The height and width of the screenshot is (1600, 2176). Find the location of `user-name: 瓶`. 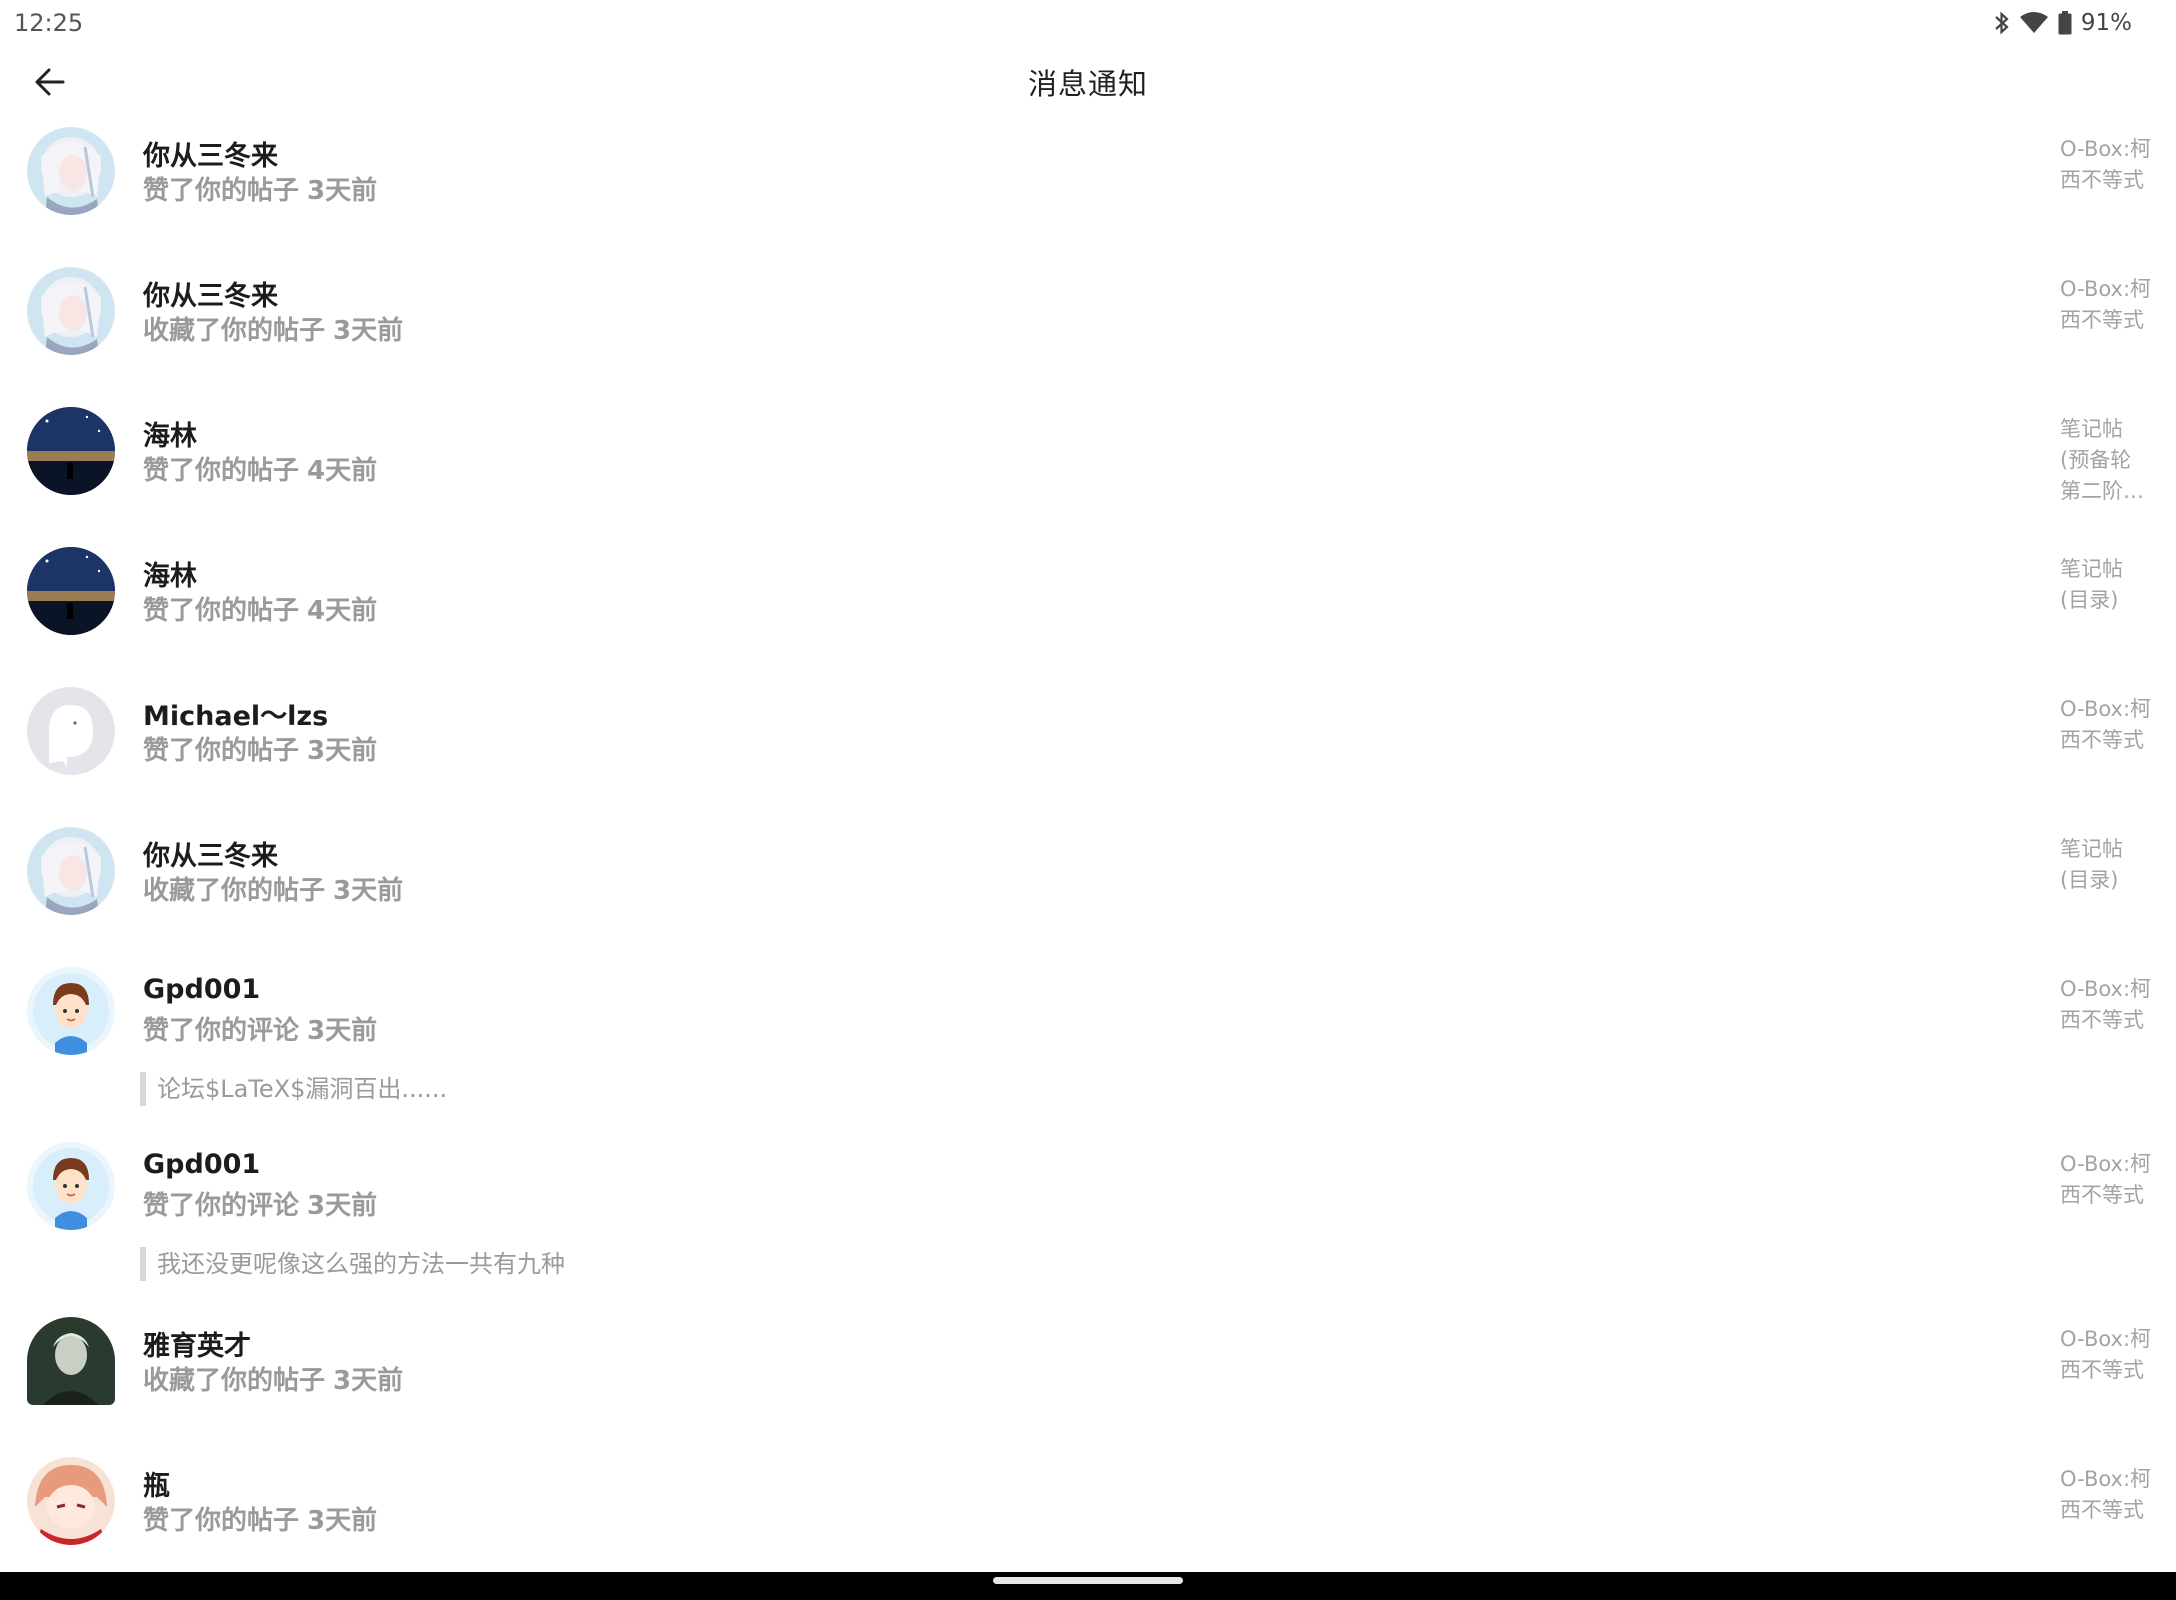

user-name: 瓶 is located at coordinates (156, 1483).